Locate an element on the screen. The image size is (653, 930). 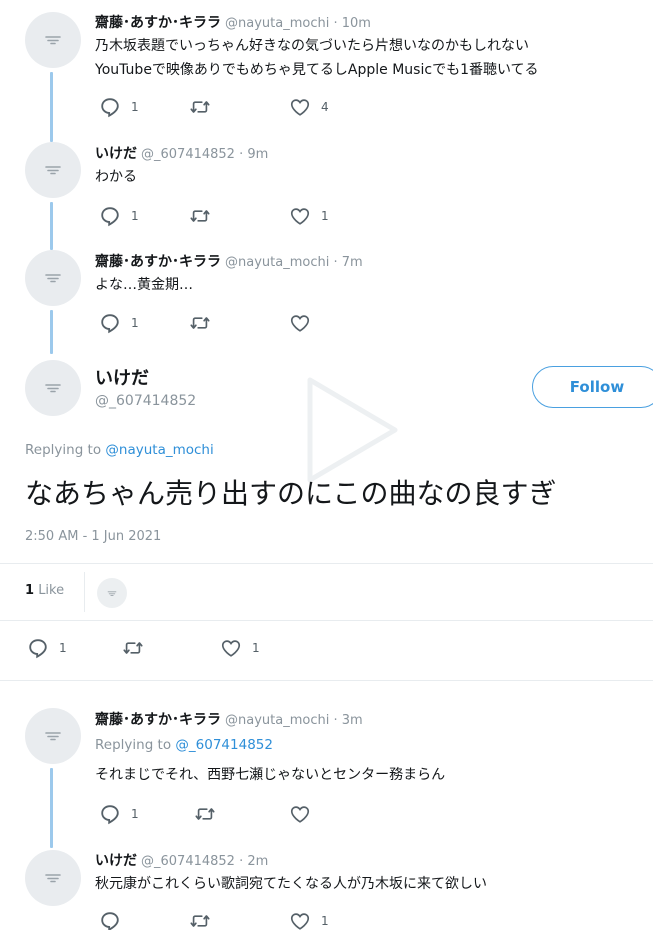
tweet-time: · 7m is located at coordinates (347, 262).